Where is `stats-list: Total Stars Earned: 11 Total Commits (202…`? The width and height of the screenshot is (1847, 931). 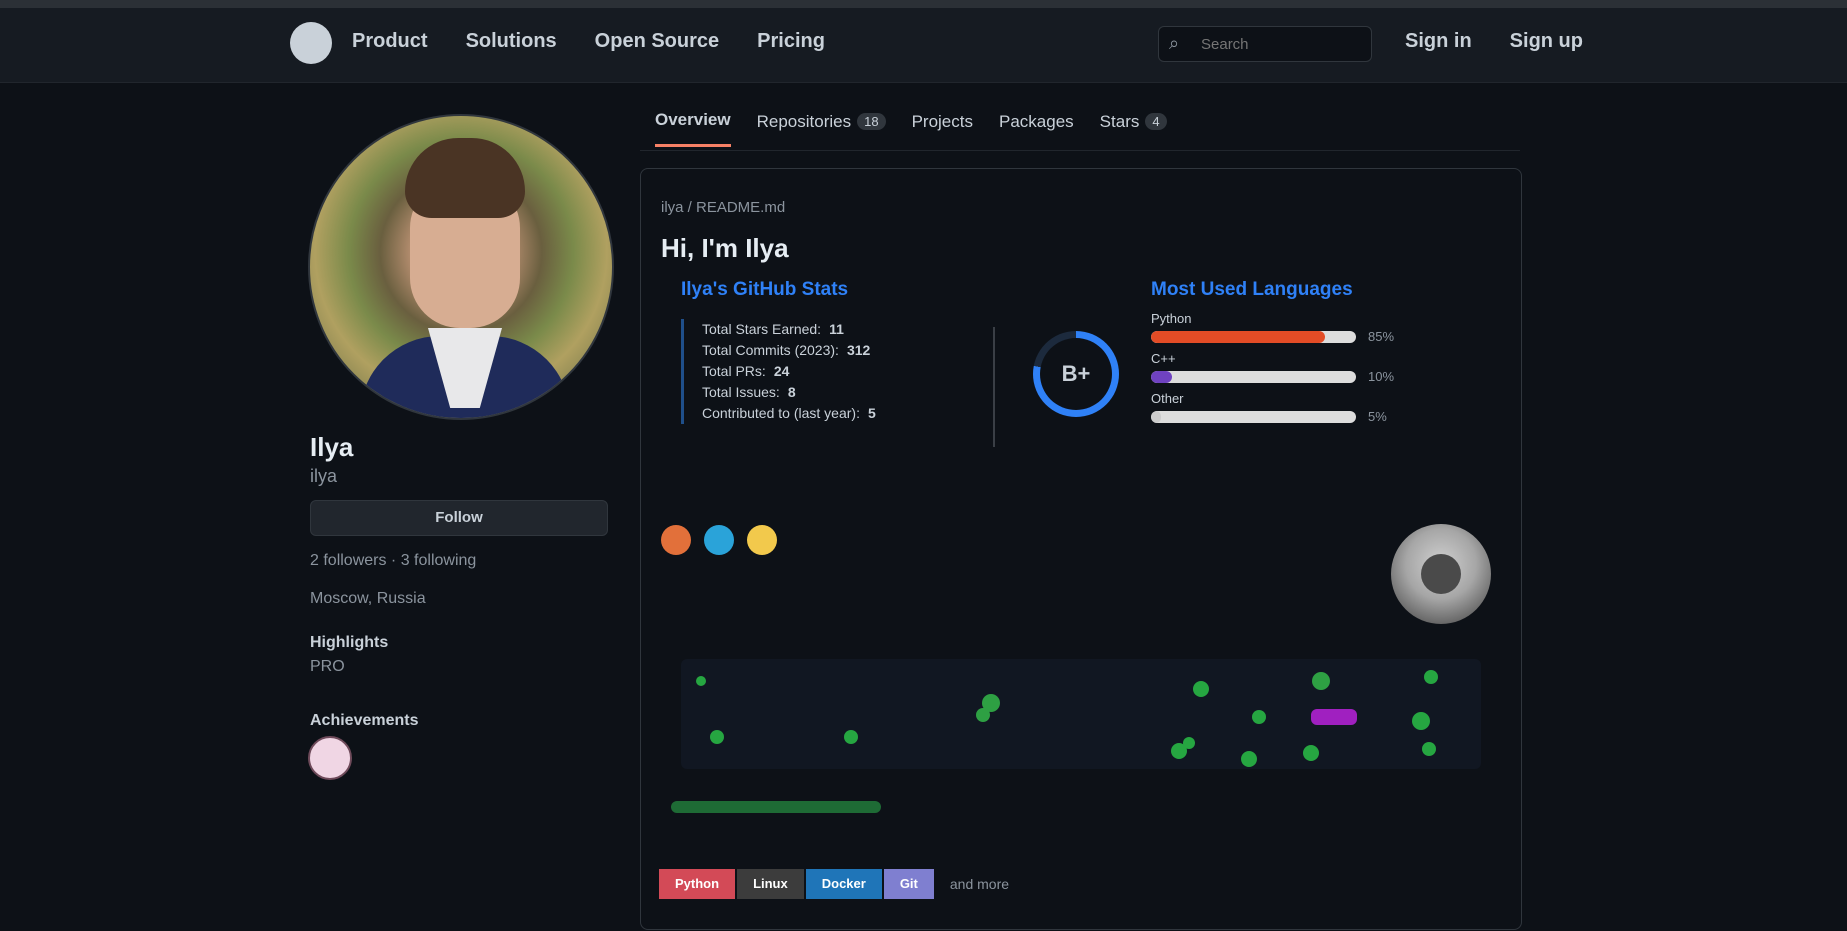
stats-list: Total Stars Earned: 11 Total Commits (202… is located at coordinates (778, 371).